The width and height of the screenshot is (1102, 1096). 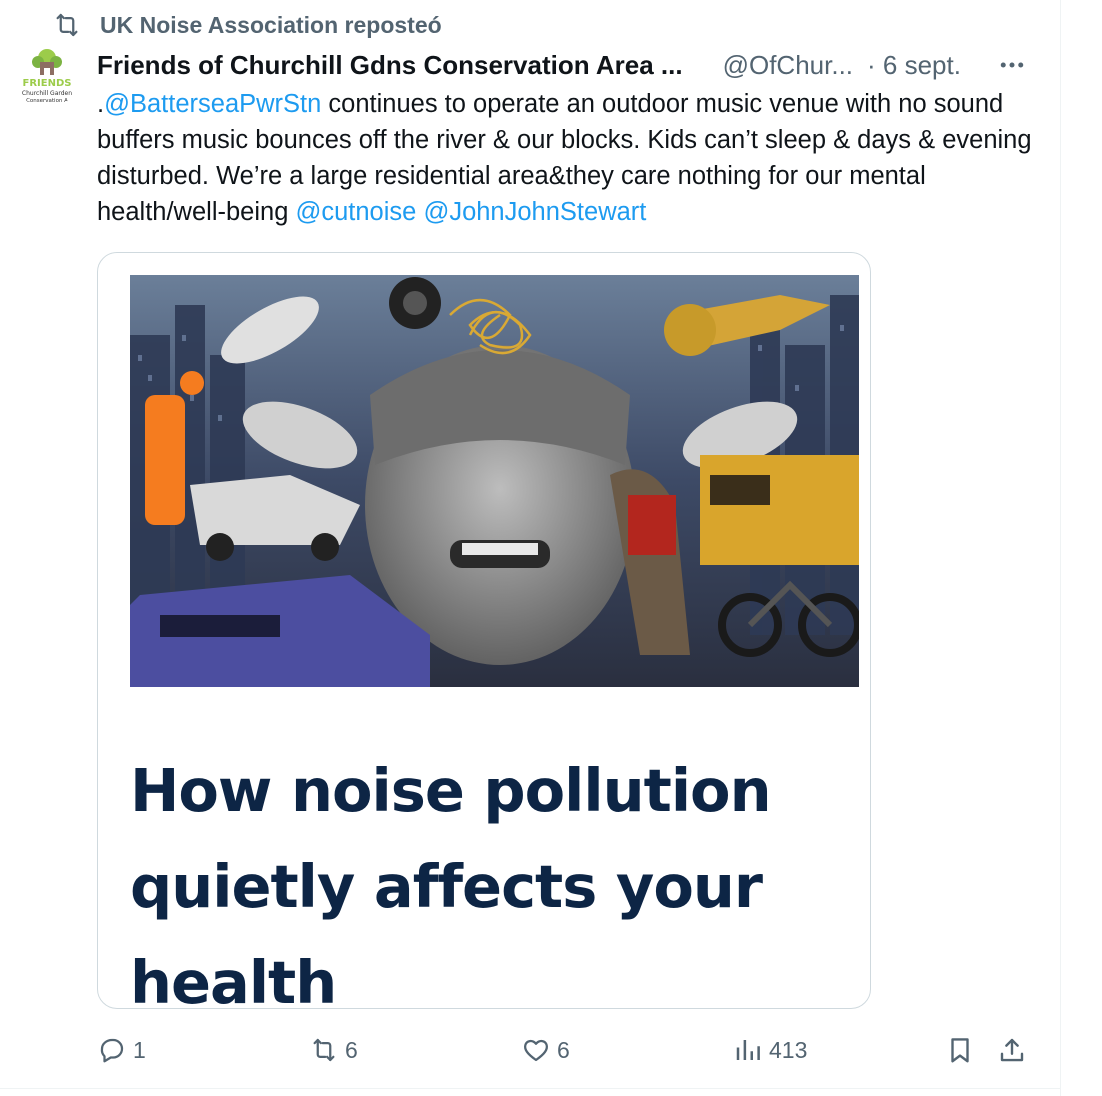 I want to click on like-button: 6, so click(x=545, y=1050).